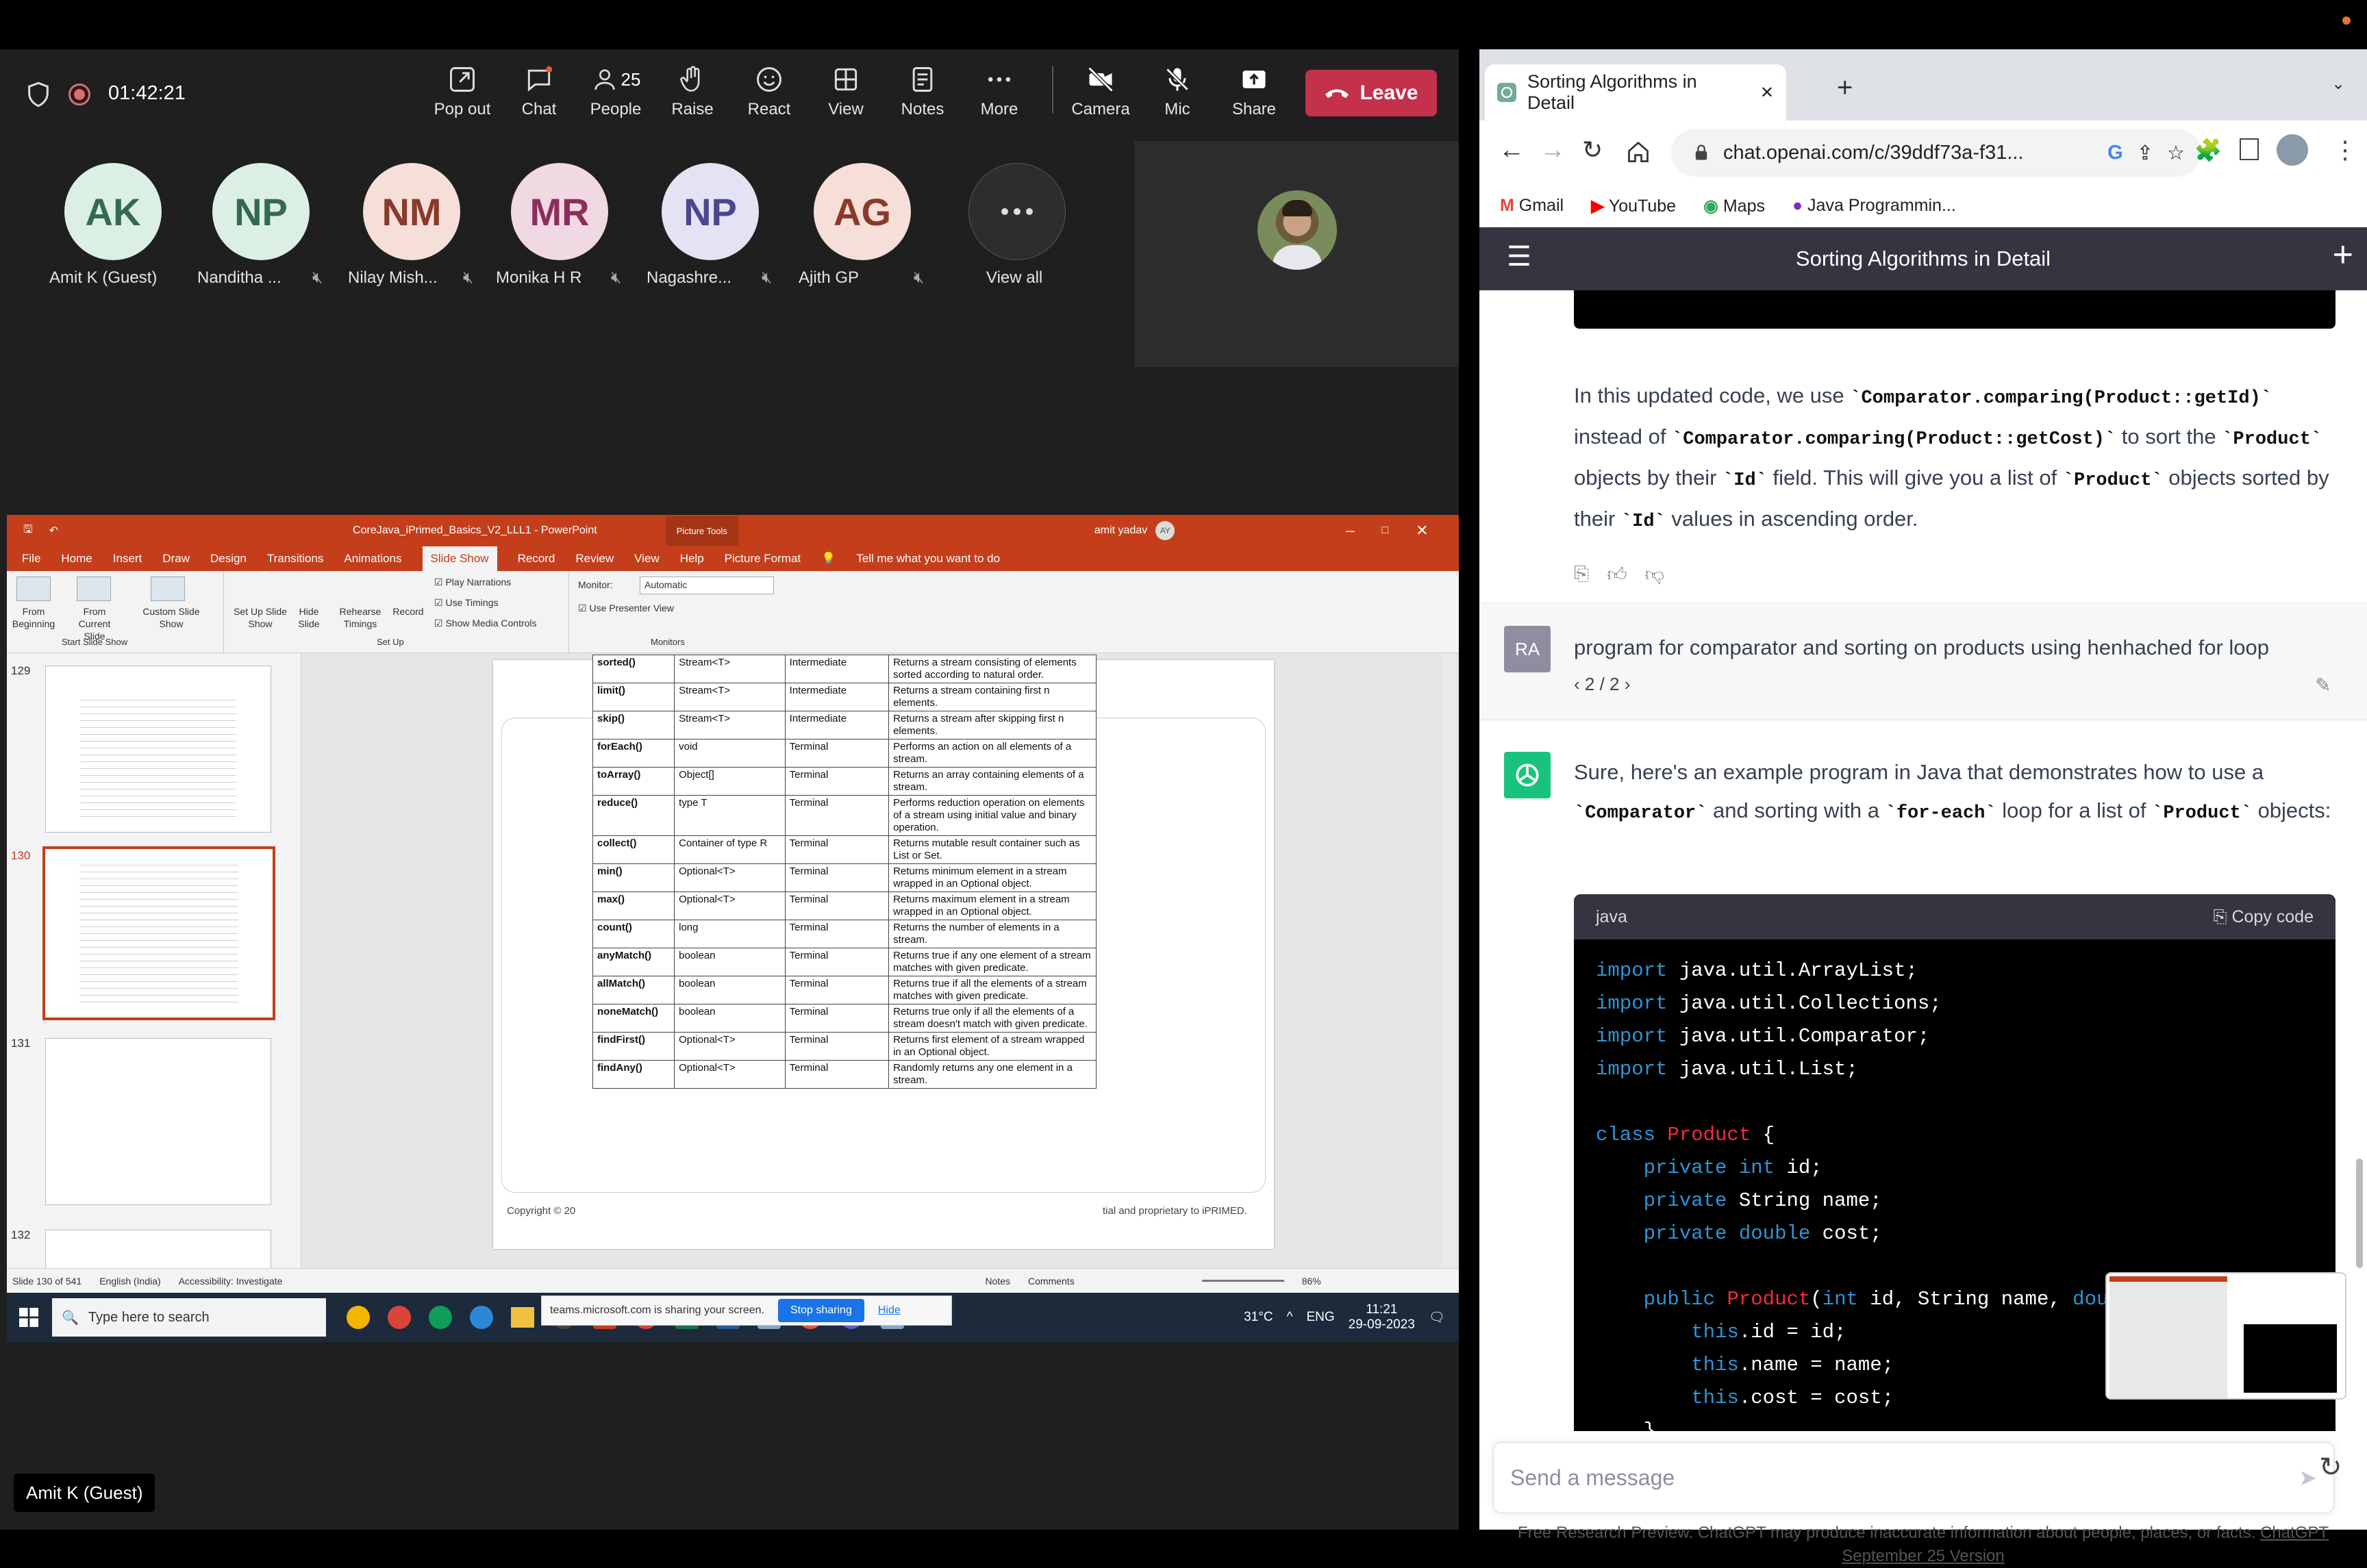 The height and width of the screenshot is (1568, 2367). Describe the element at coordinates (2323, 685) in the screenshot. I see `edit-icon: ✎` at that location.